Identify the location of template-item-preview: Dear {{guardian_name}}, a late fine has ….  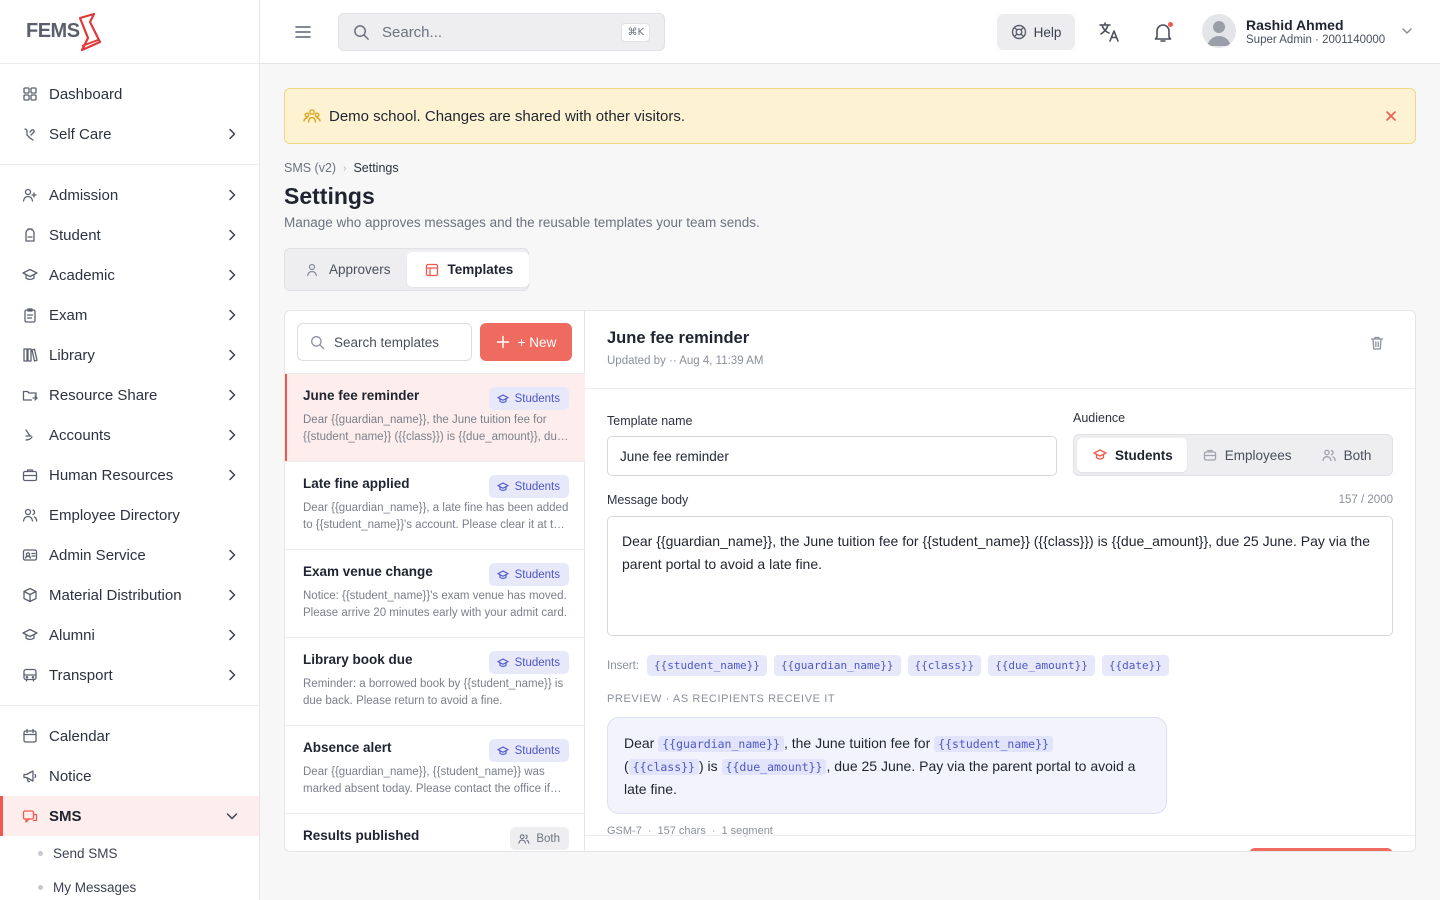
(436, 516).